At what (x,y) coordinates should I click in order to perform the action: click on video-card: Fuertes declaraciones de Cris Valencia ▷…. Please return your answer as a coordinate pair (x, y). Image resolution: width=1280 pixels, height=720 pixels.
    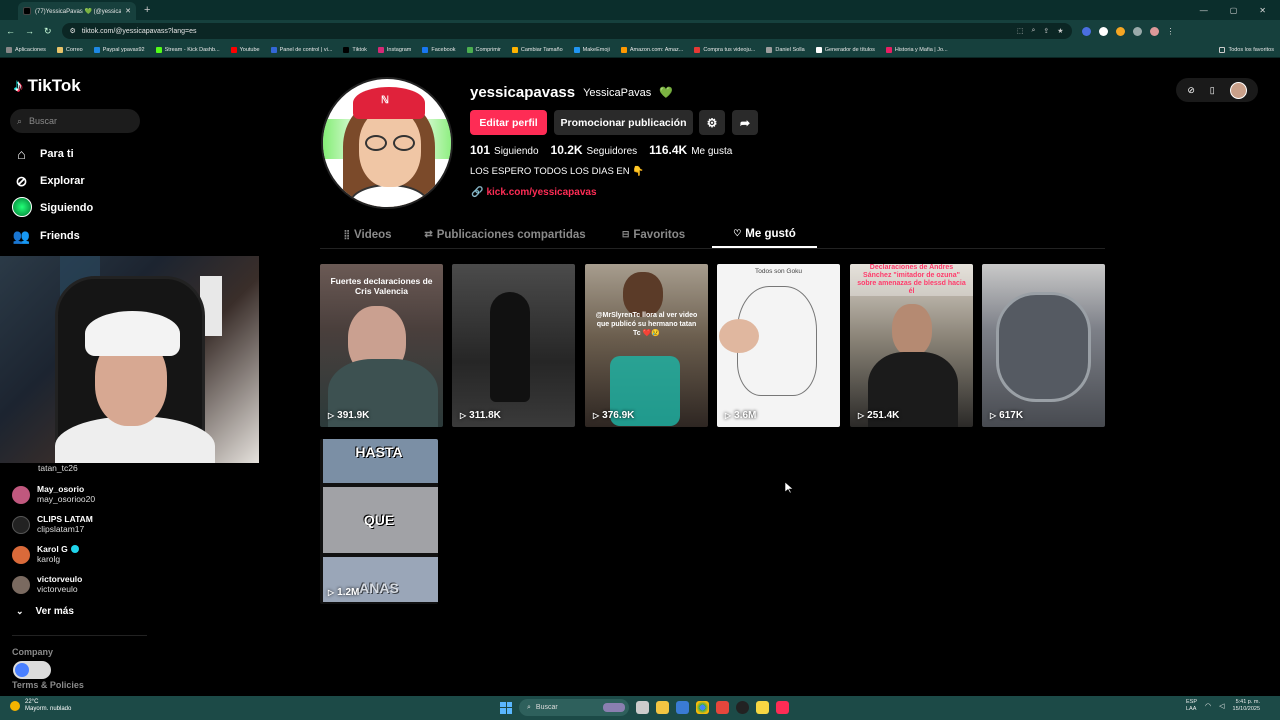
    Looking at the image, I should click on (381, 345).